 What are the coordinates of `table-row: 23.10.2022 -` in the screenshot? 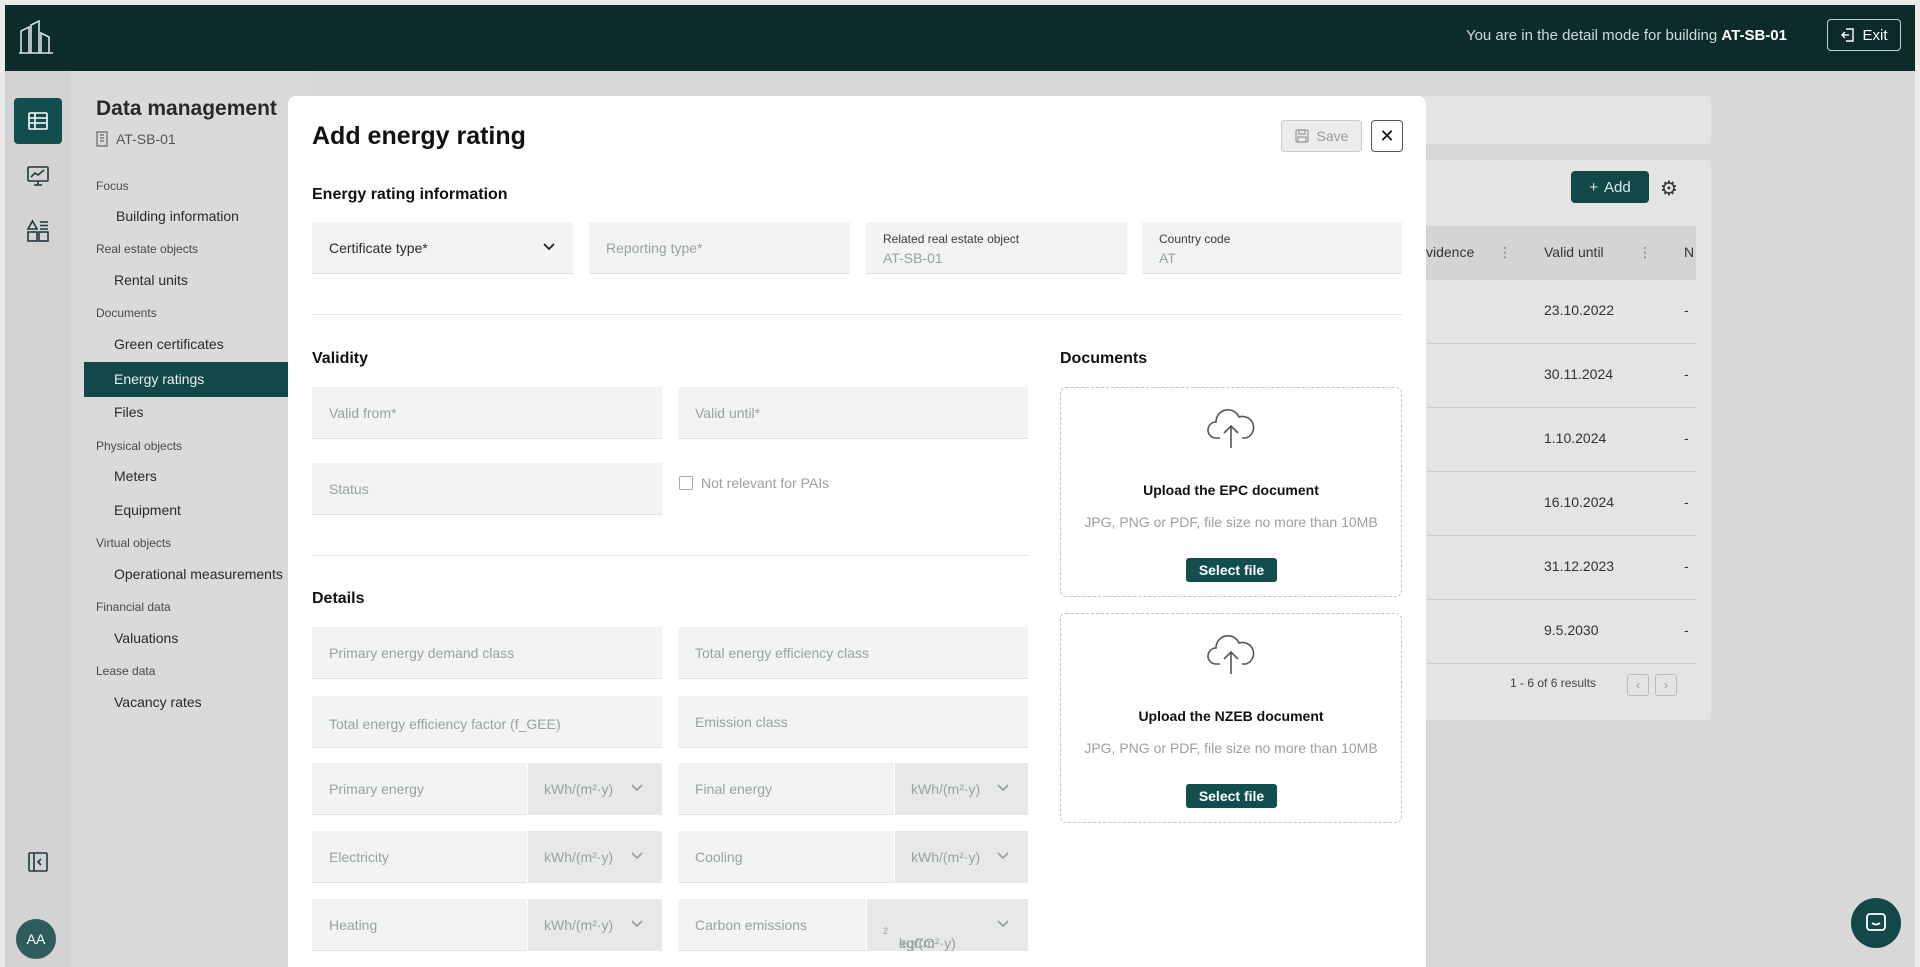 It's located at (1558, 312).